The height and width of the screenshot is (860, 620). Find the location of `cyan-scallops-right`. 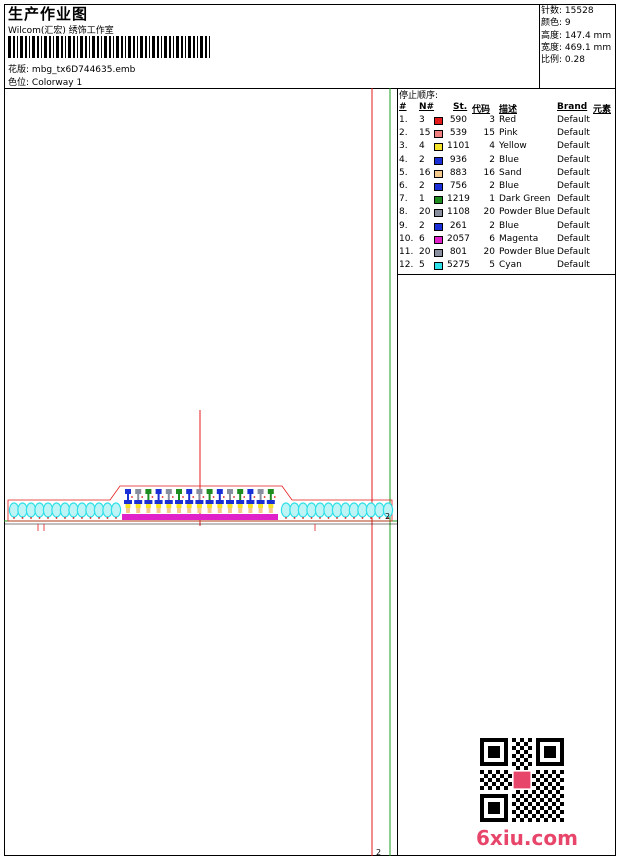

cyan-scallops-right is located at coordinates (337, 510).